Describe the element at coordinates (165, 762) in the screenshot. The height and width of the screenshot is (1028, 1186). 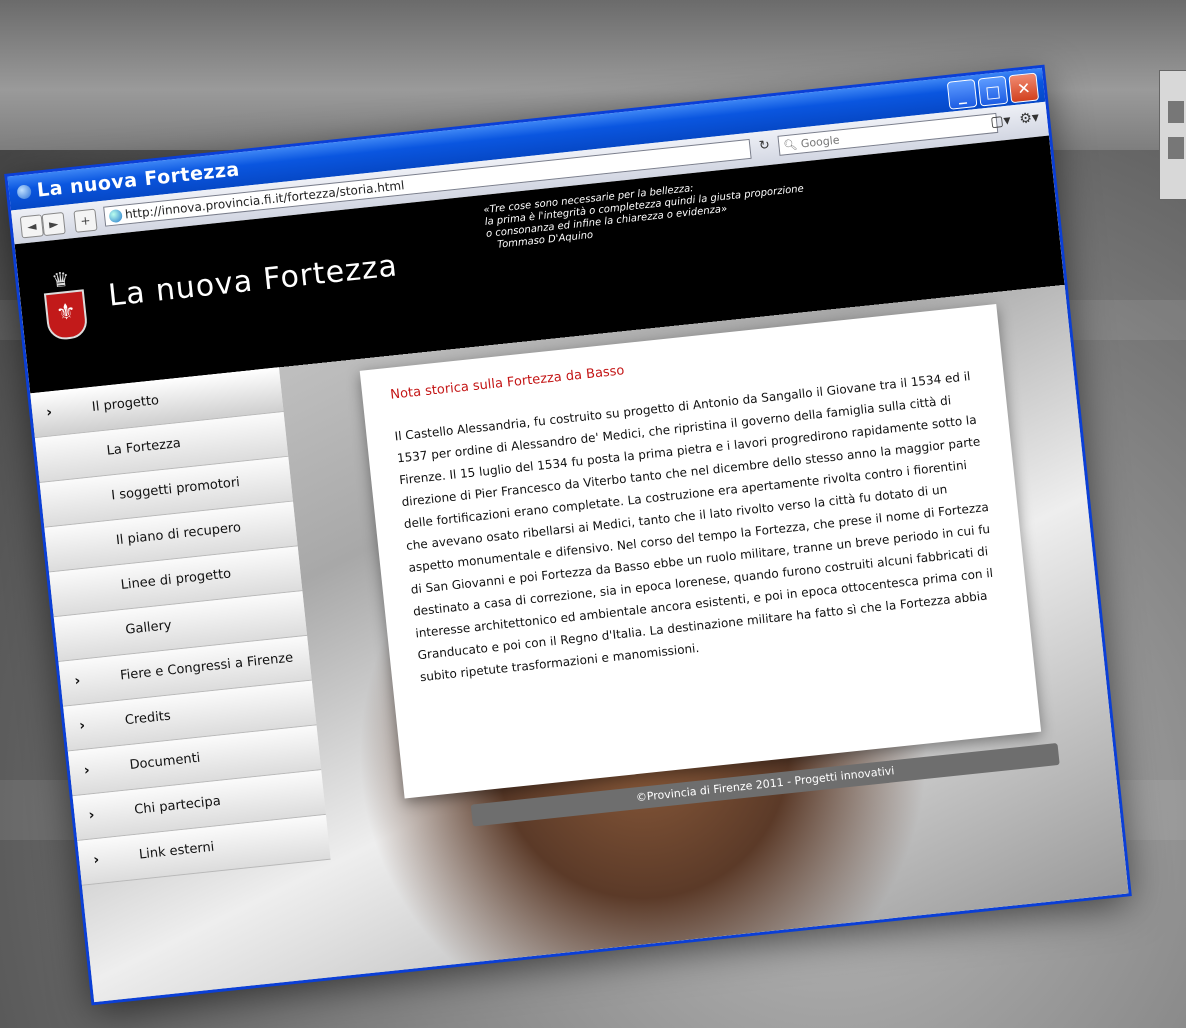
I see `sidebar-item-label: Documenti` at that location.